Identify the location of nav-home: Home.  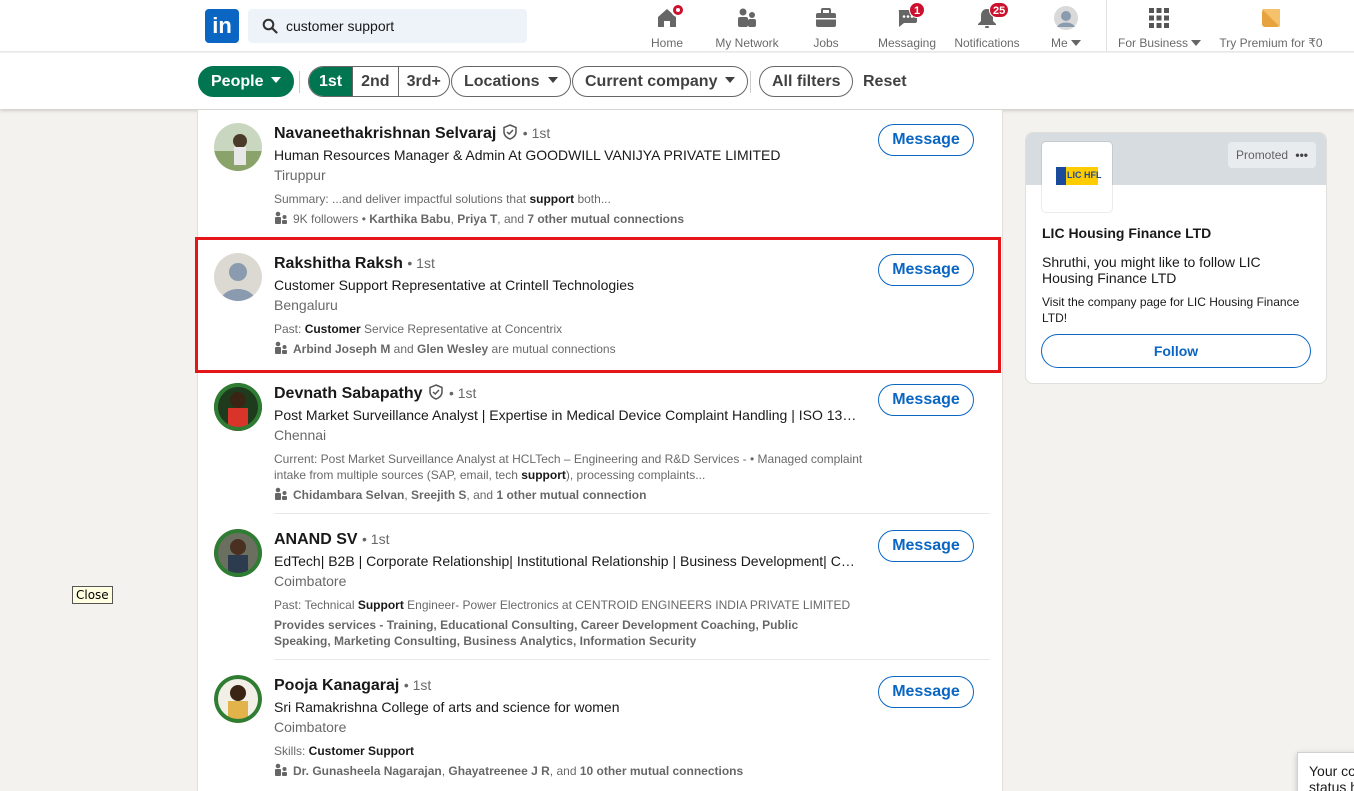
(667, 26).